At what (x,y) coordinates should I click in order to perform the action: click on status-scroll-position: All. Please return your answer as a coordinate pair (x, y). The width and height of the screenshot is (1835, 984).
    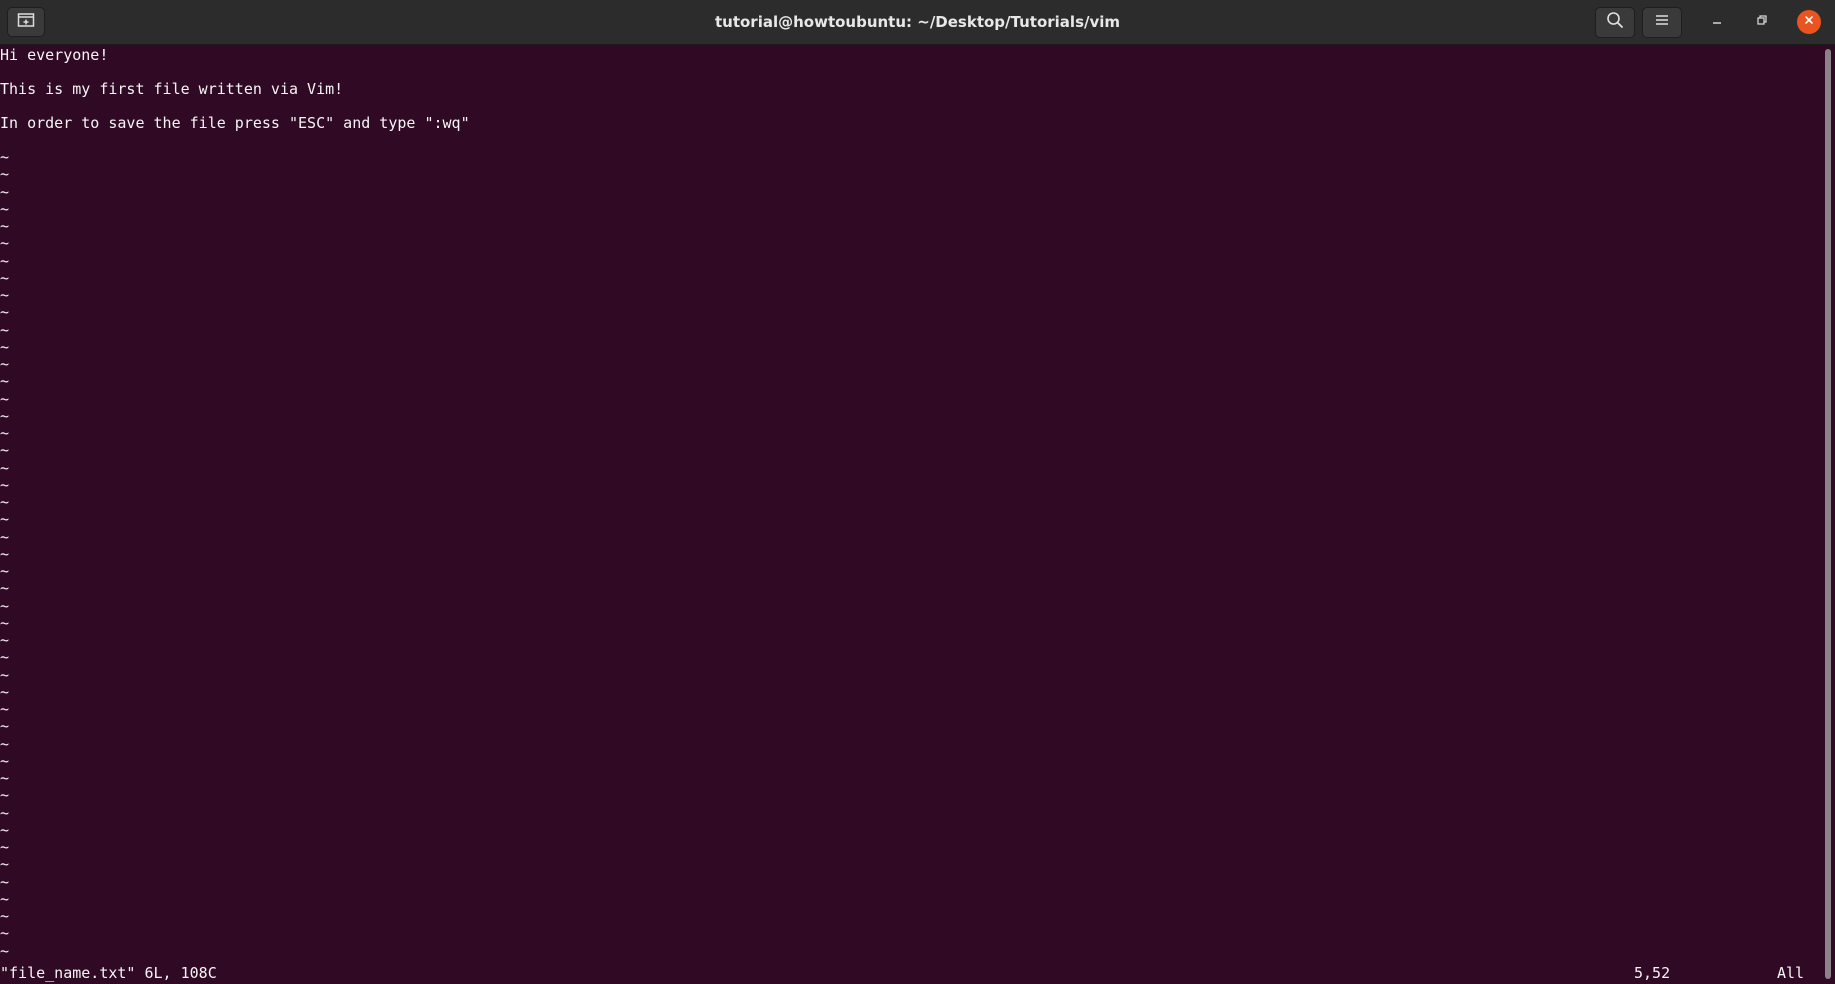
    Looking at the image, I should click on (1791, 973).